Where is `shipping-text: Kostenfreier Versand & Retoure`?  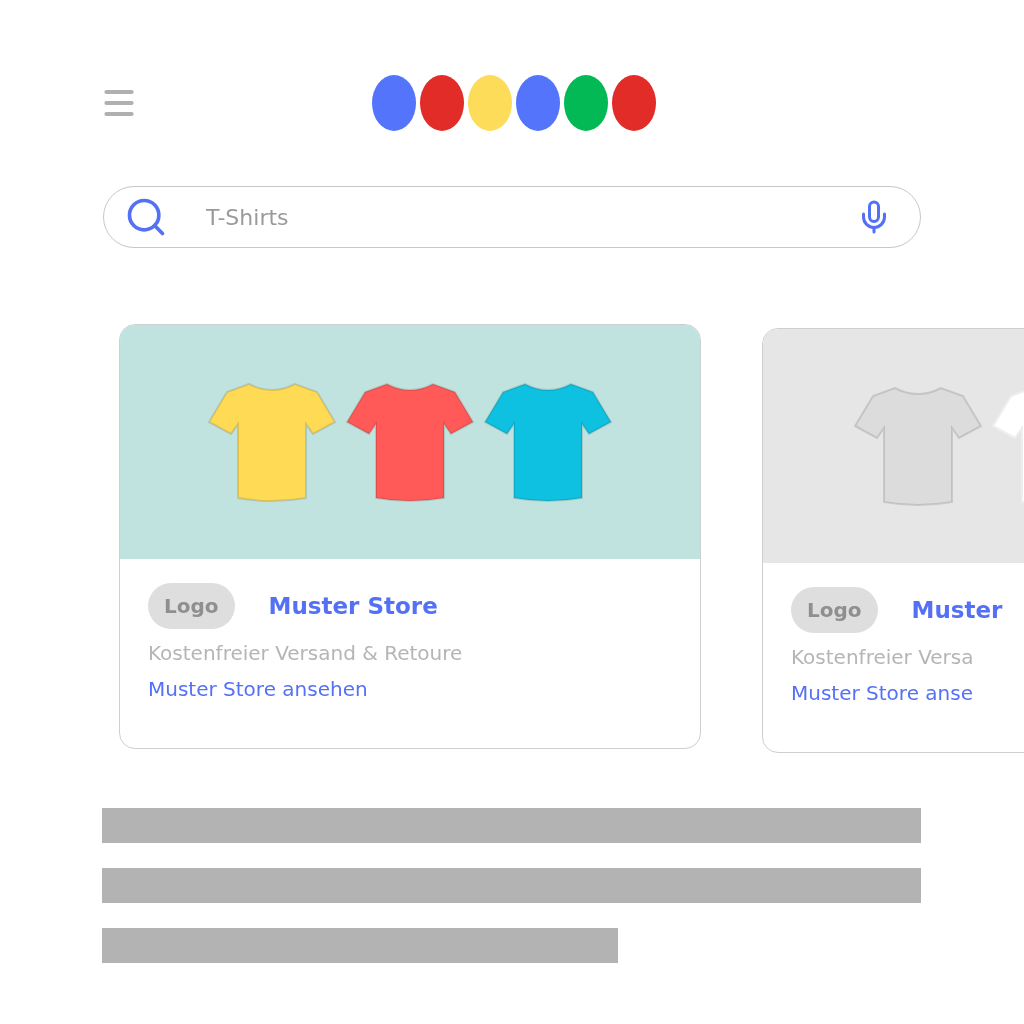
shipping-text: Kostenfreier Versand & Retoure is located at coordinates (306, 653).